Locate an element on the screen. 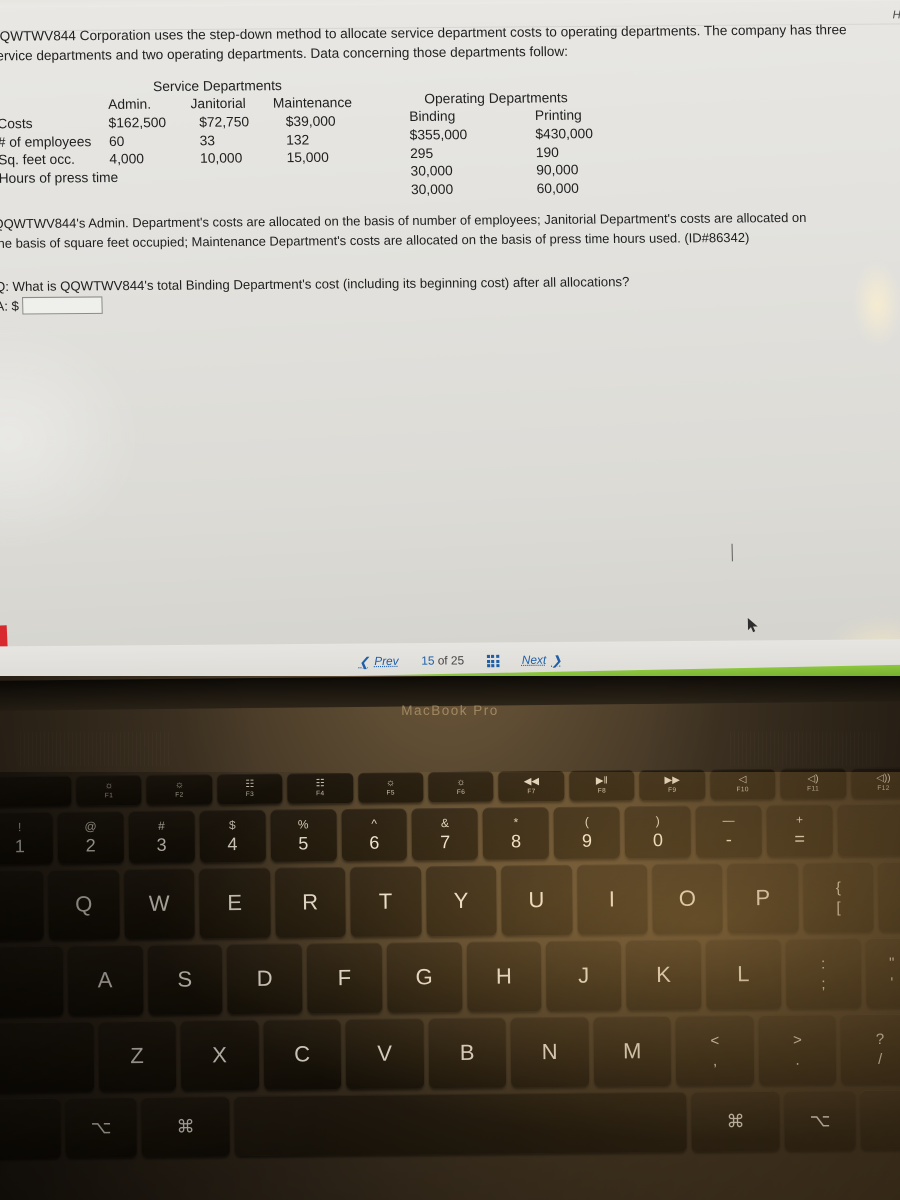 The height and width of the screenshot is (1200, 900). key-escape is located at coordinates (36, 791).